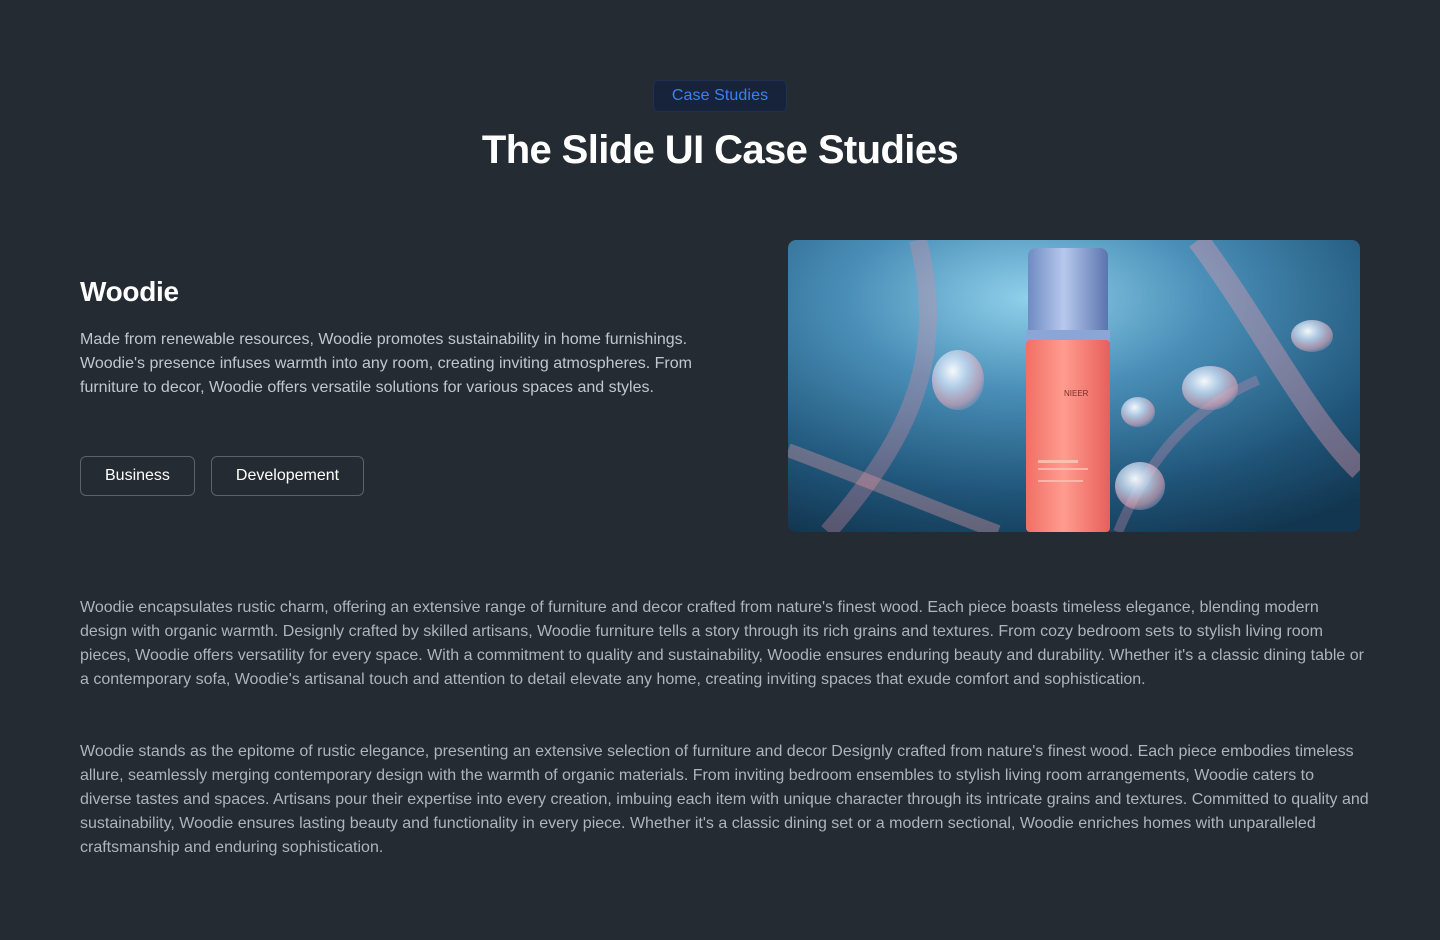 Image resolution: width=1440 pixels, height=940 pixels. Describe the element at coordinates (129, 291) in the screenshot. I see `case-title: Woodie` at that location.